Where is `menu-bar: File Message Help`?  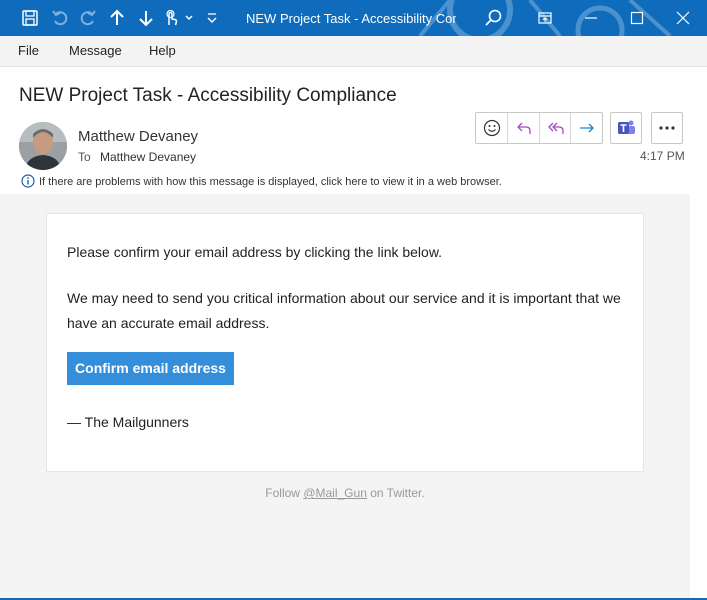
menu-bar: File Message Help is located at coordinates (353, 51).